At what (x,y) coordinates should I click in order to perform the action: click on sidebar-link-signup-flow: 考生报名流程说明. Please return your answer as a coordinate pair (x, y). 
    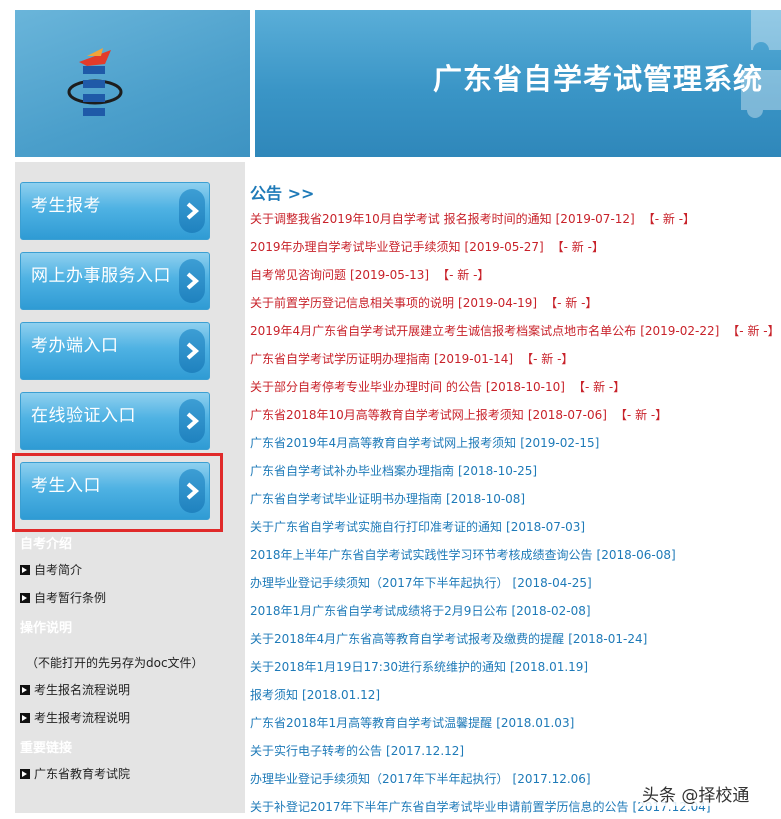
    Looking at the image, I should click on (75, 689).